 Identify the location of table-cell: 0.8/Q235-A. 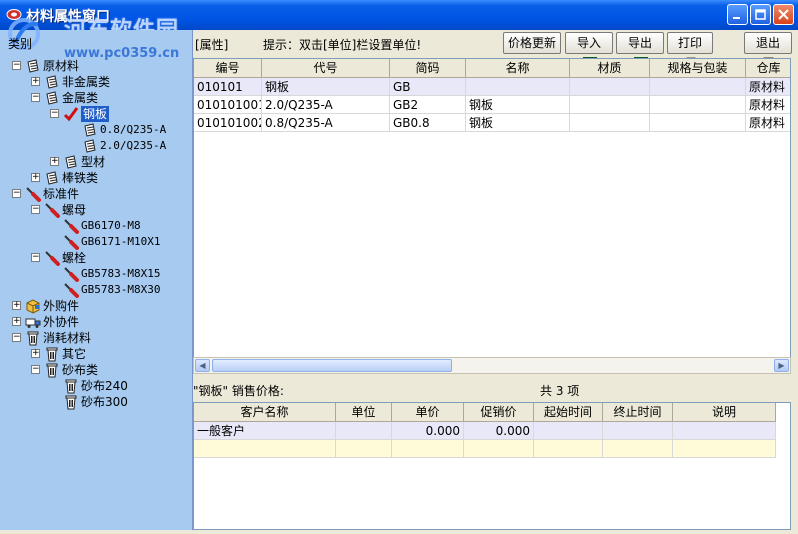
(326, 123).